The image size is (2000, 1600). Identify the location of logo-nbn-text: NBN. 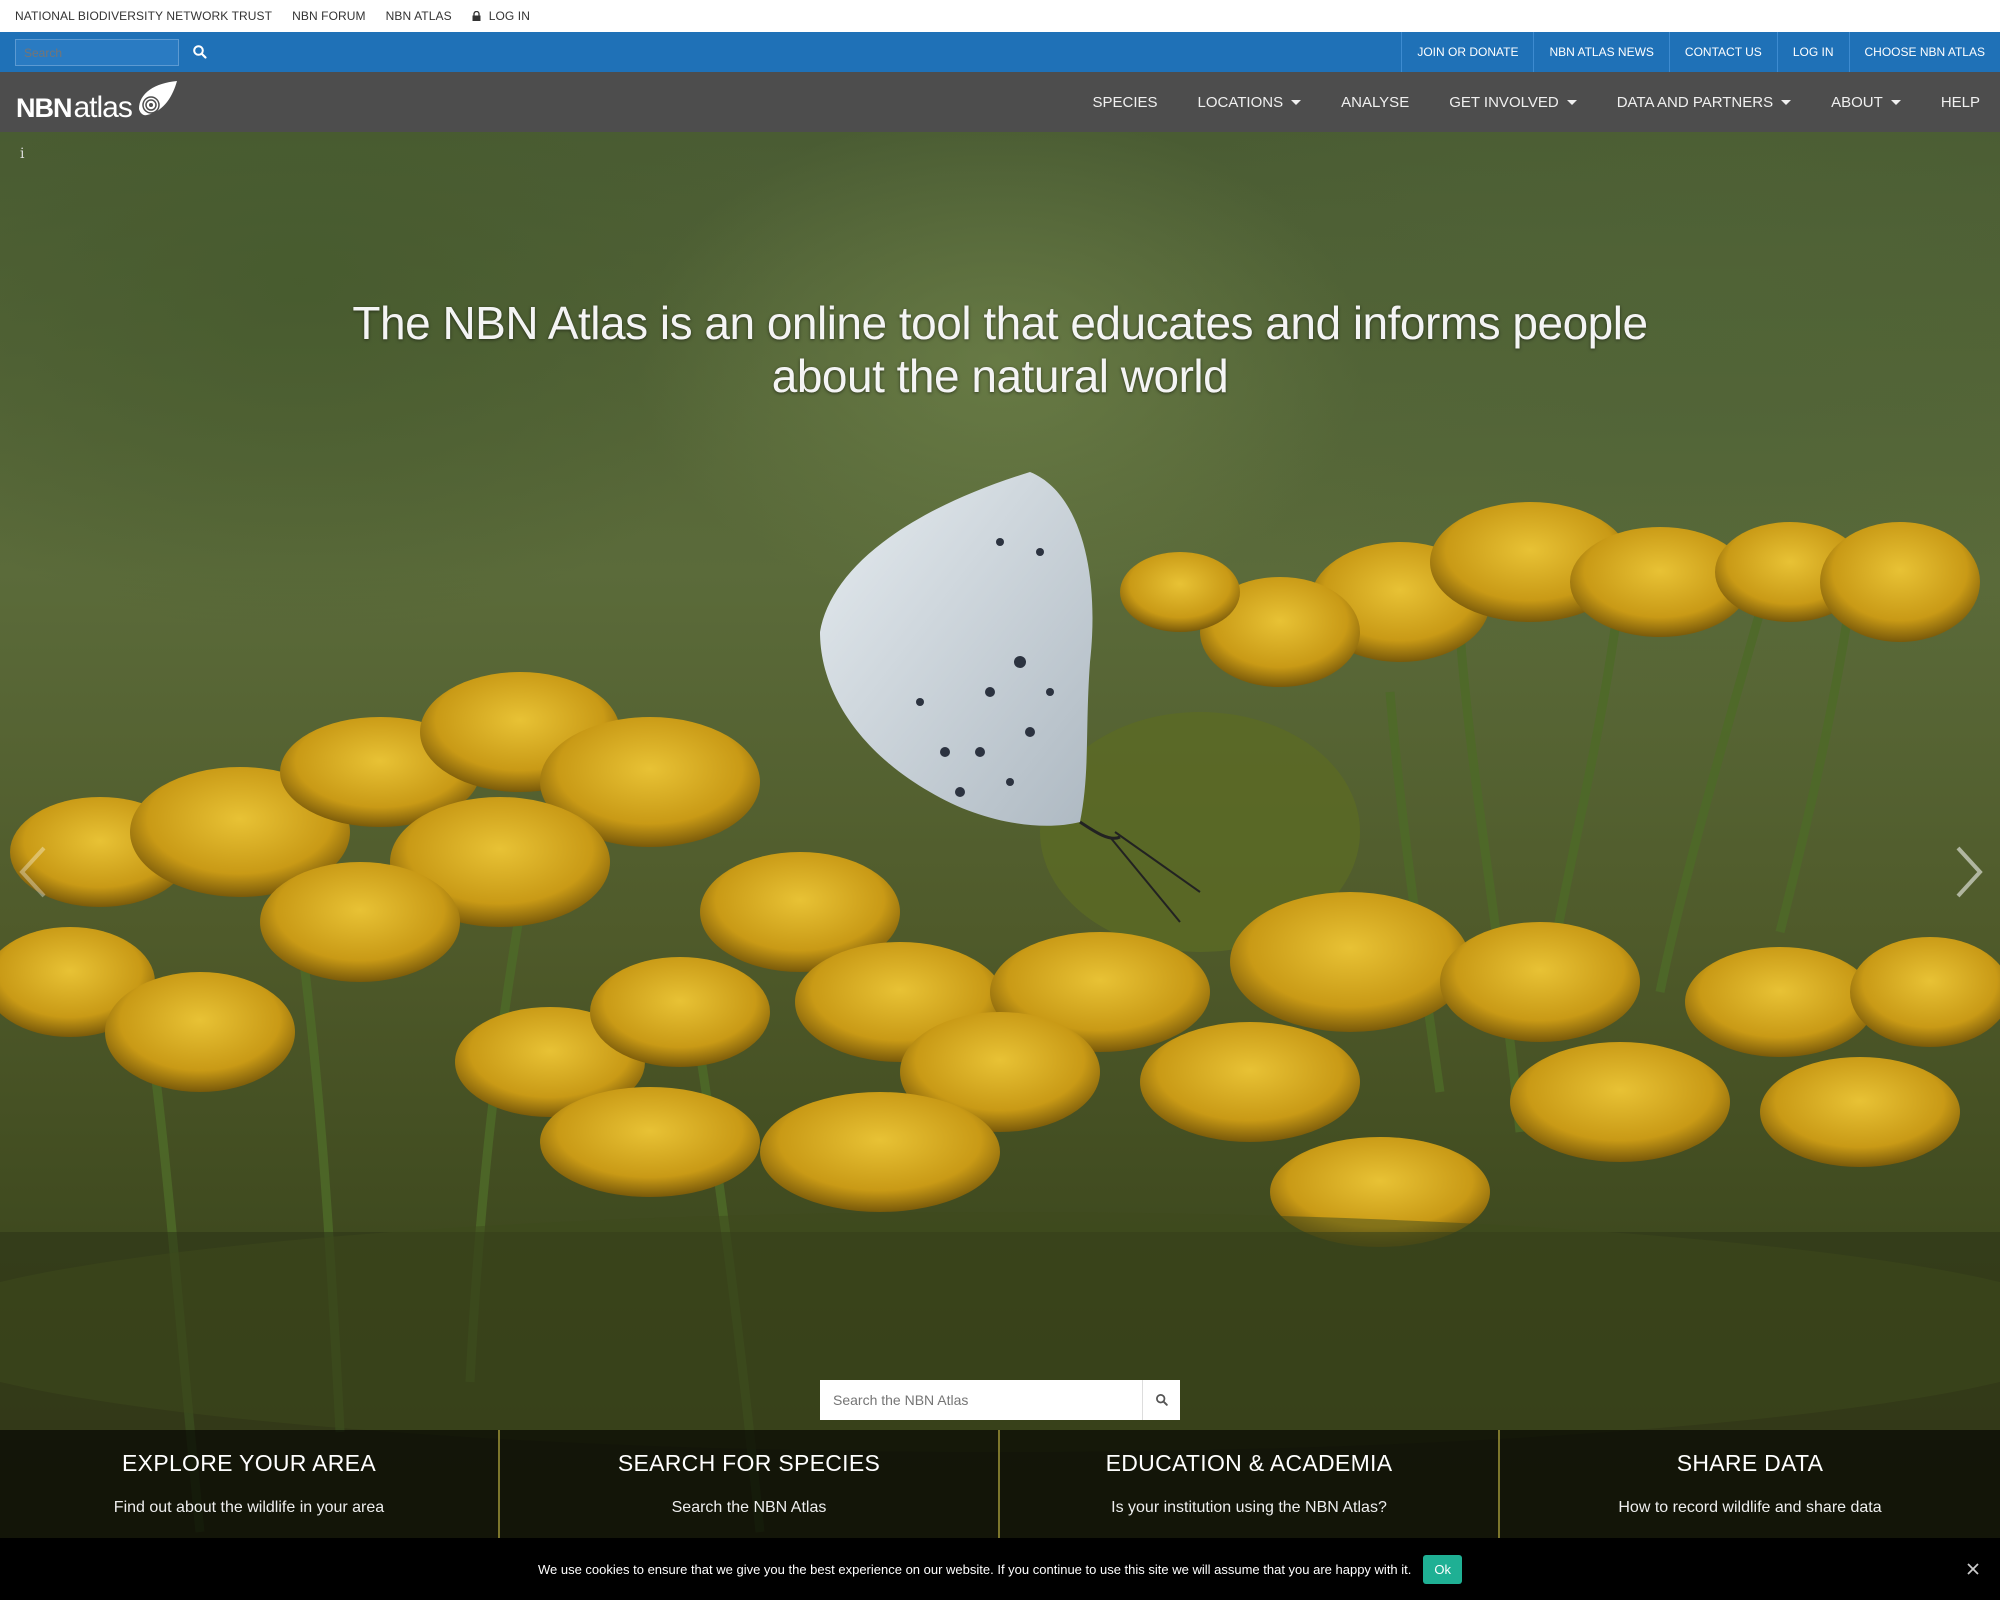
(44, 108).